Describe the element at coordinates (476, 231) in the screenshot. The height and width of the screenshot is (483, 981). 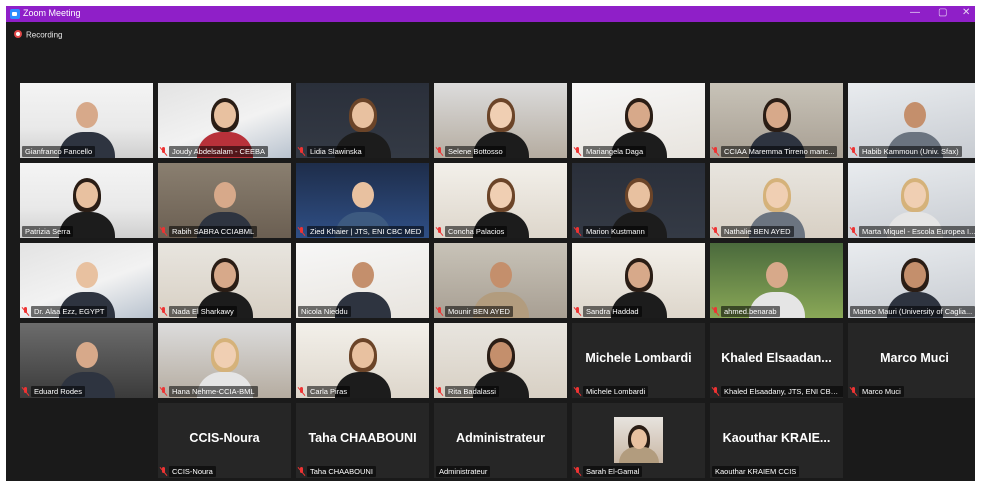
I see `participant-name: Concha Palacios` at that location.